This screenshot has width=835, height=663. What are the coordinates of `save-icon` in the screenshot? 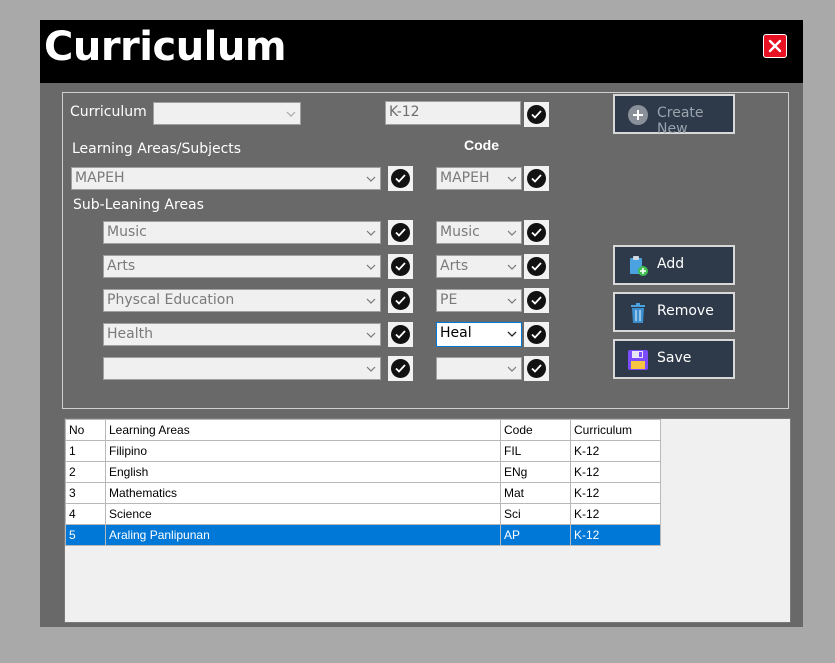 It's located at (638, 360).